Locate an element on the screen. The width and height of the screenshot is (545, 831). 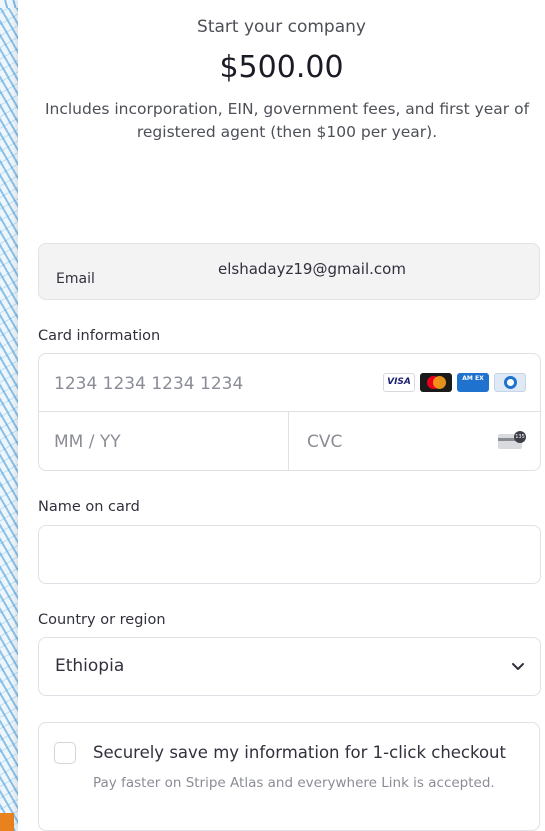
card-cvc-placeholder: CVC is located at coordinates (325, 442).